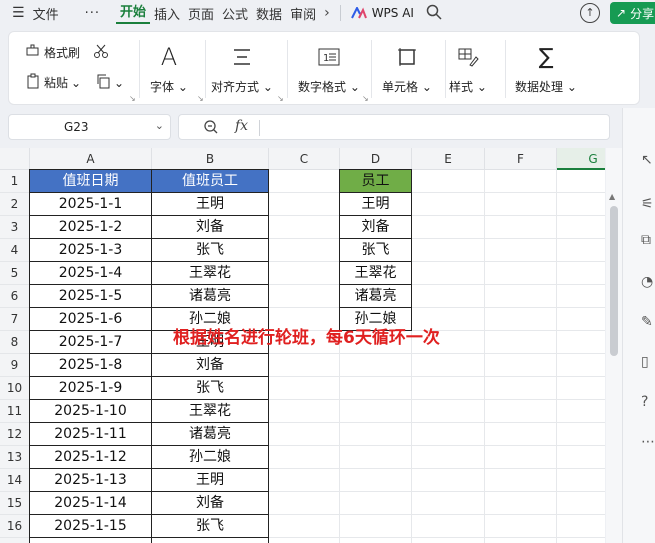  Describe the element at coordinates (90, 204) in the screenshot. I see `date-cell: 2025-1-1` at that location.